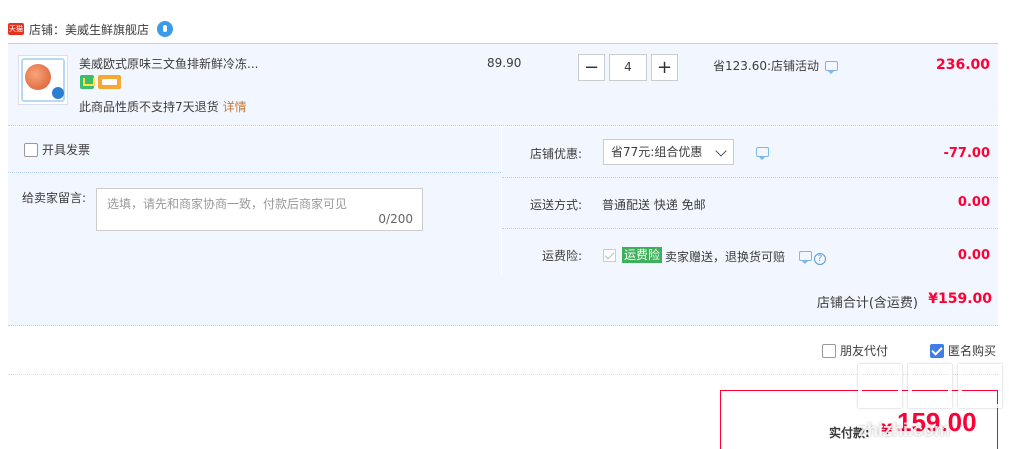  Describe the element at coordinates (973, 255) in the screenshot. I see `insurance-fee: 0.00` at that location.